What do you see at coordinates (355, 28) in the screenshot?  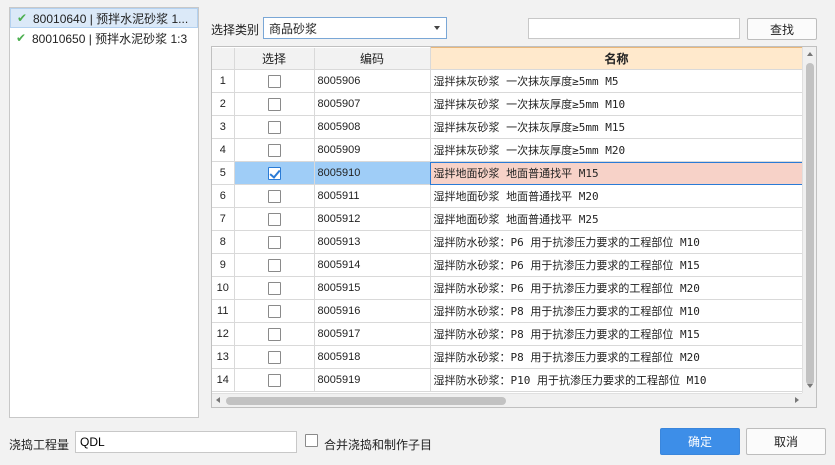 I see `category-select: 商品砂浆` at bounding box center [355, 28].